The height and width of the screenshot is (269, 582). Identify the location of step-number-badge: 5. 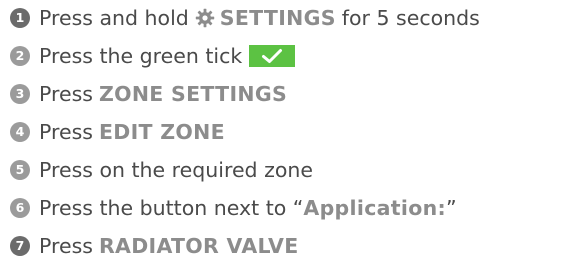
(20, 170).